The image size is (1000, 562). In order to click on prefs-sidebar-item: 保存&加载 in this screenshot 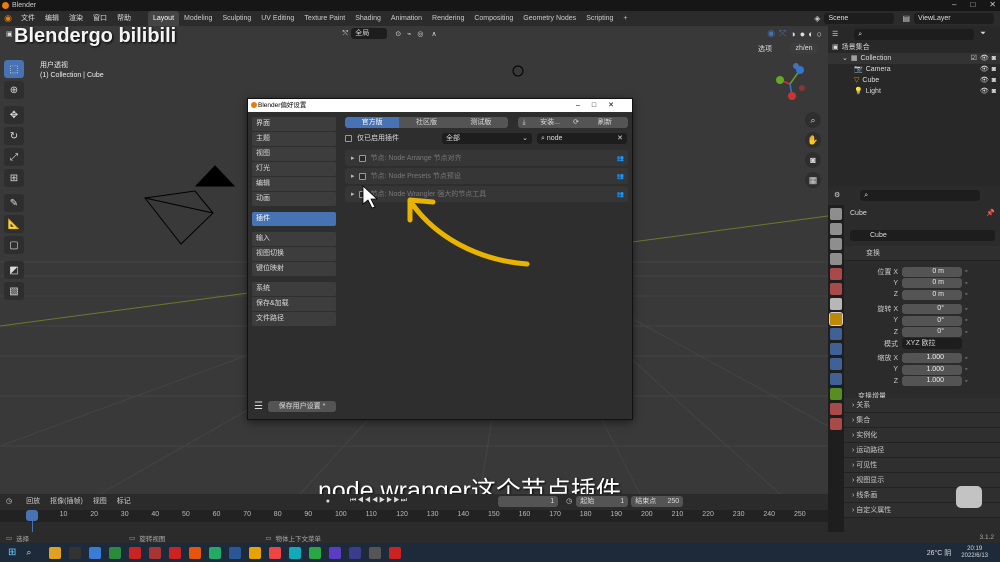, I will do `click(294, 304)`.